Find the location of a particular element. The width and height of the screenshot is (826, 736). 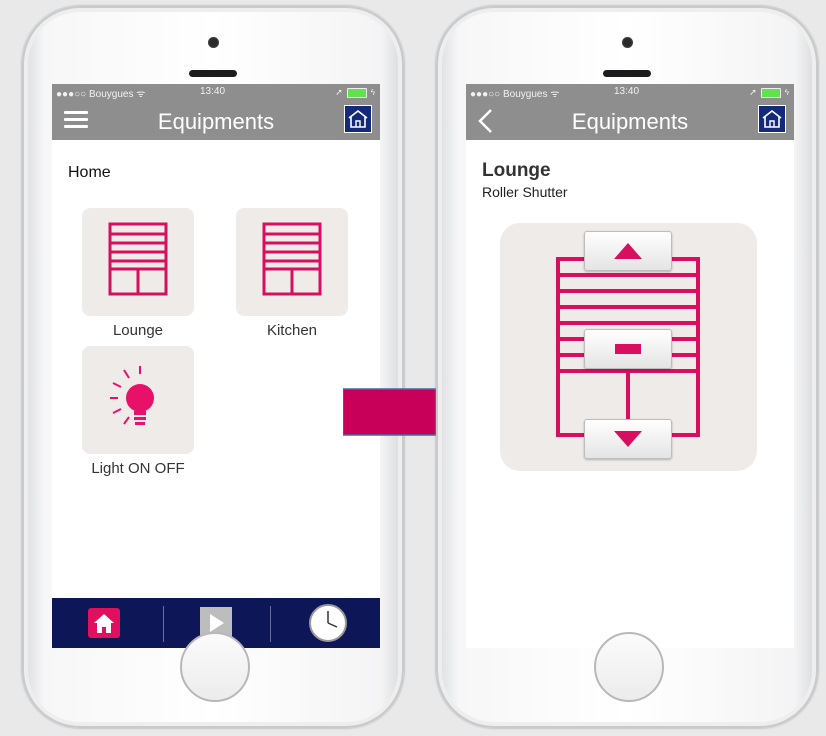

tab-divider is located at coordinates (270, 624).